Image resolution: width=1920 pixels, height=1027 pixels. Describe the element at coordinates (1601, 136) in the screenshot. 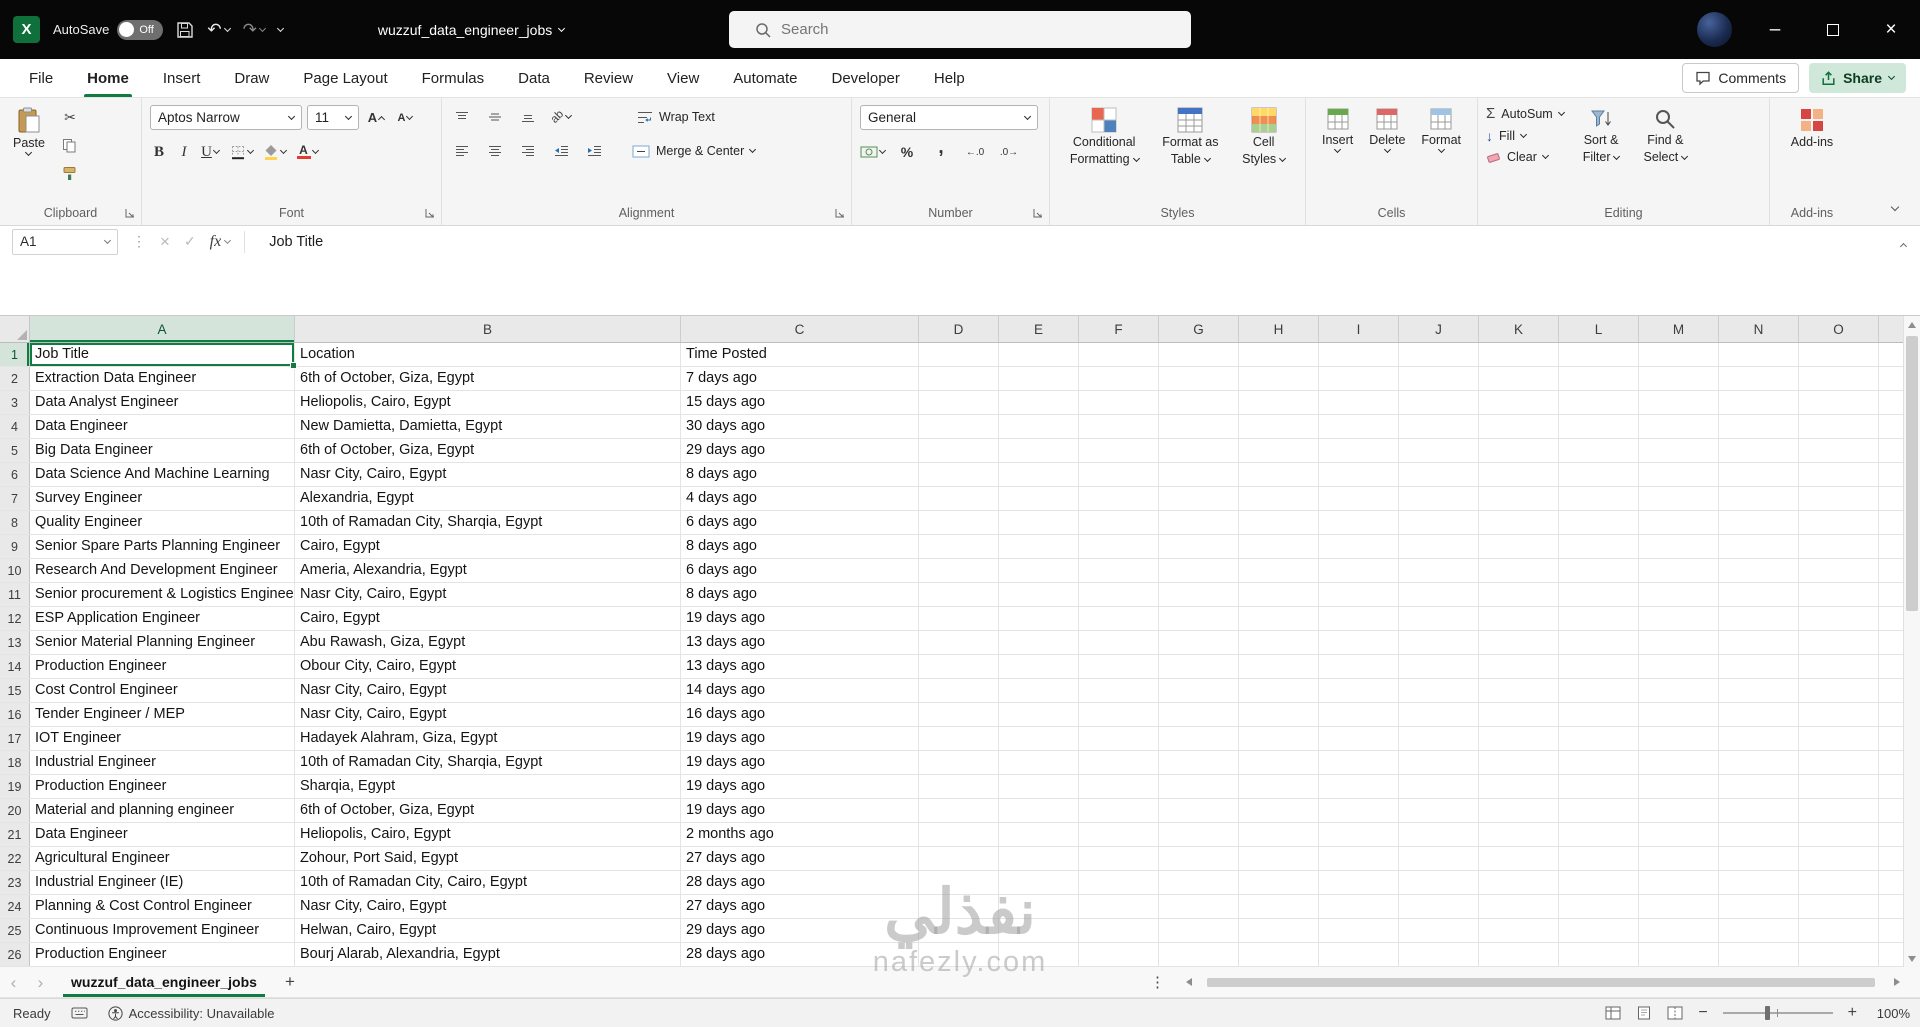

I see `sort-filter-button: Sort & Filter` at that location.